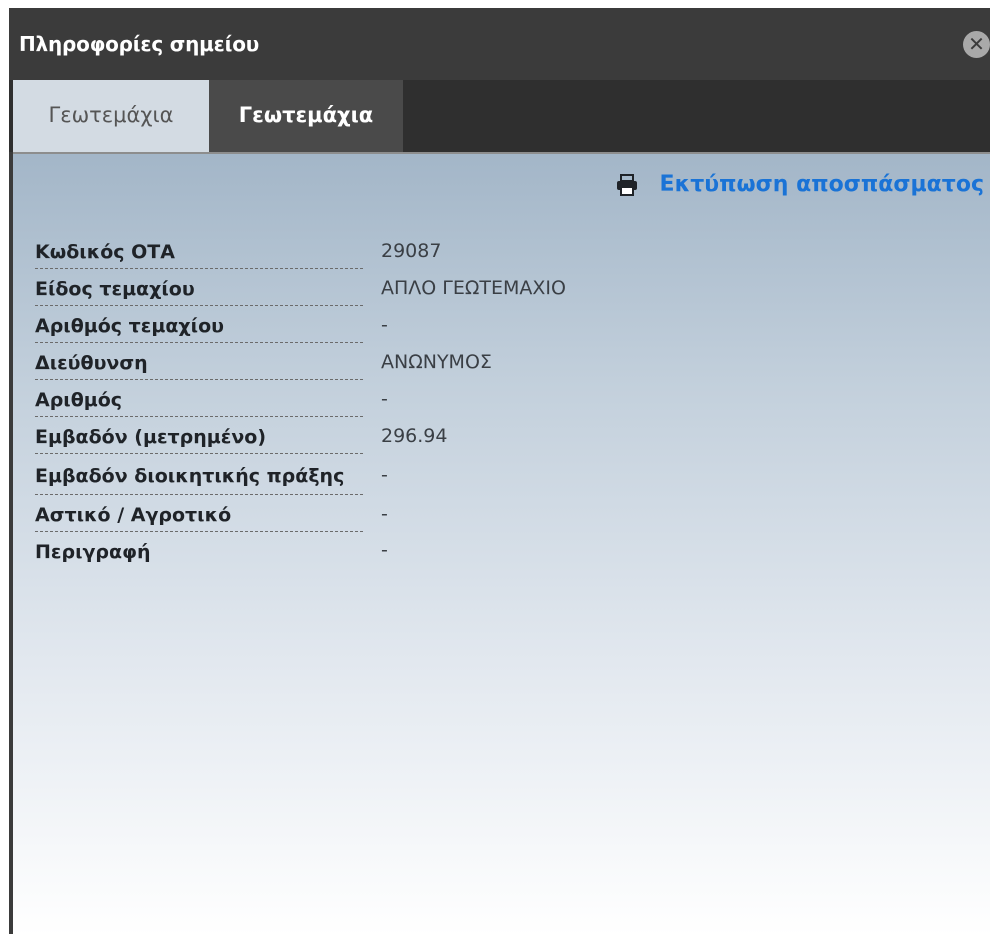 Image resolution: width=990 pixels, height=936 pixels. What do you see at coordinates (111, 116) in the screenshot?
I see `tab-parcels-1: Γεωτεμάχια` at bounding box center [111, 116].